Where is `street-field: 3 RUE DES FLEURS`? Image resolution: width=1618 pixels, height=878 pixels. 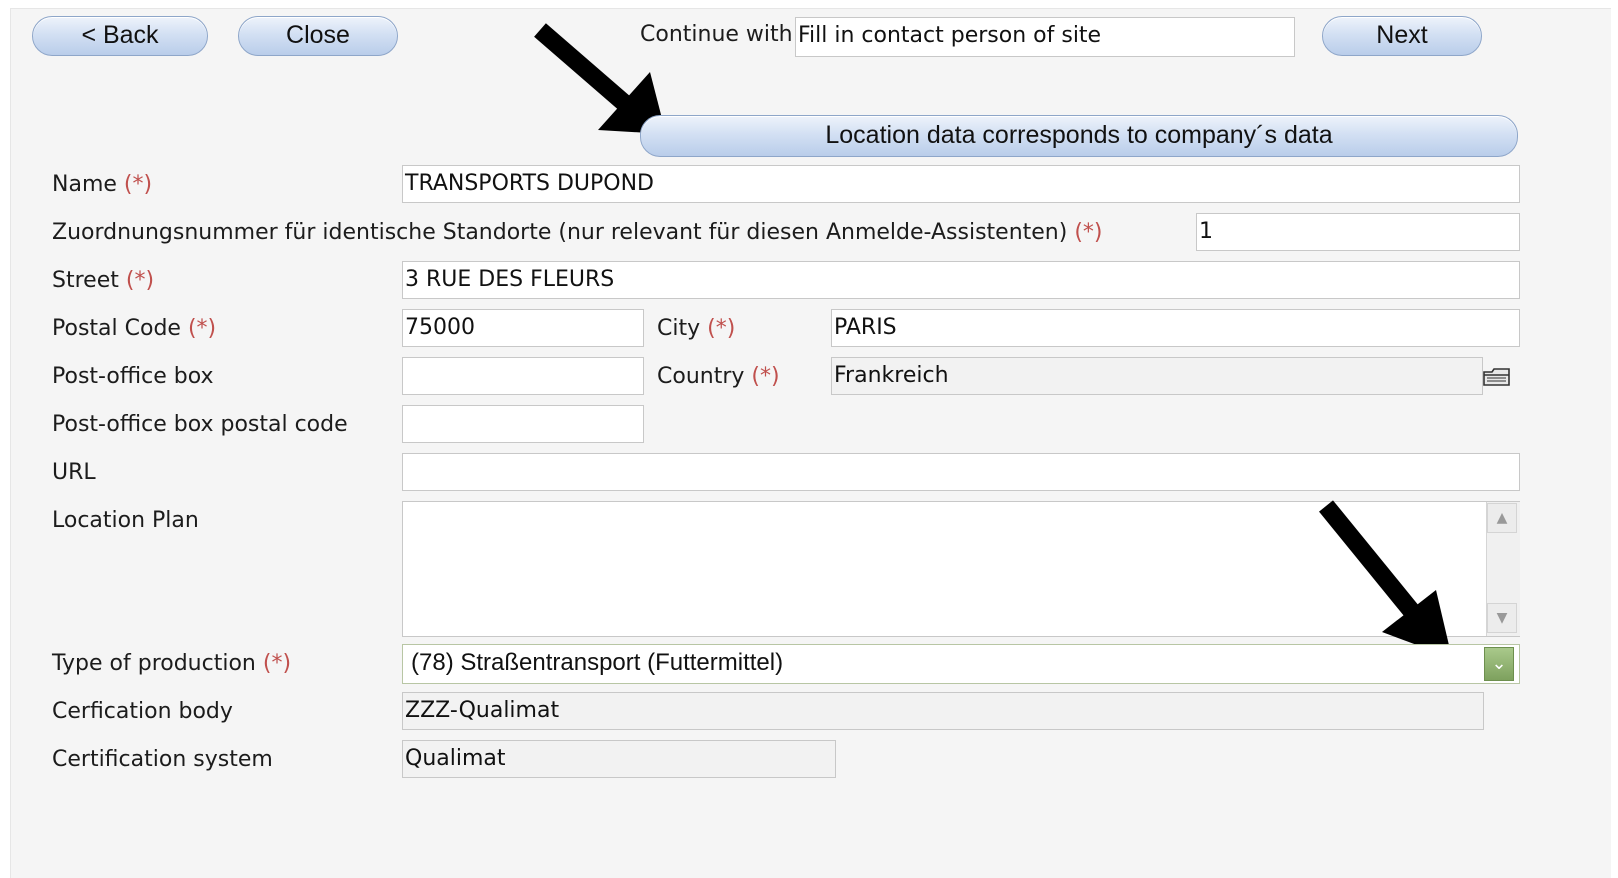 street-field: 3 RUE DES FLEURS is located at coordinates (961, 280).